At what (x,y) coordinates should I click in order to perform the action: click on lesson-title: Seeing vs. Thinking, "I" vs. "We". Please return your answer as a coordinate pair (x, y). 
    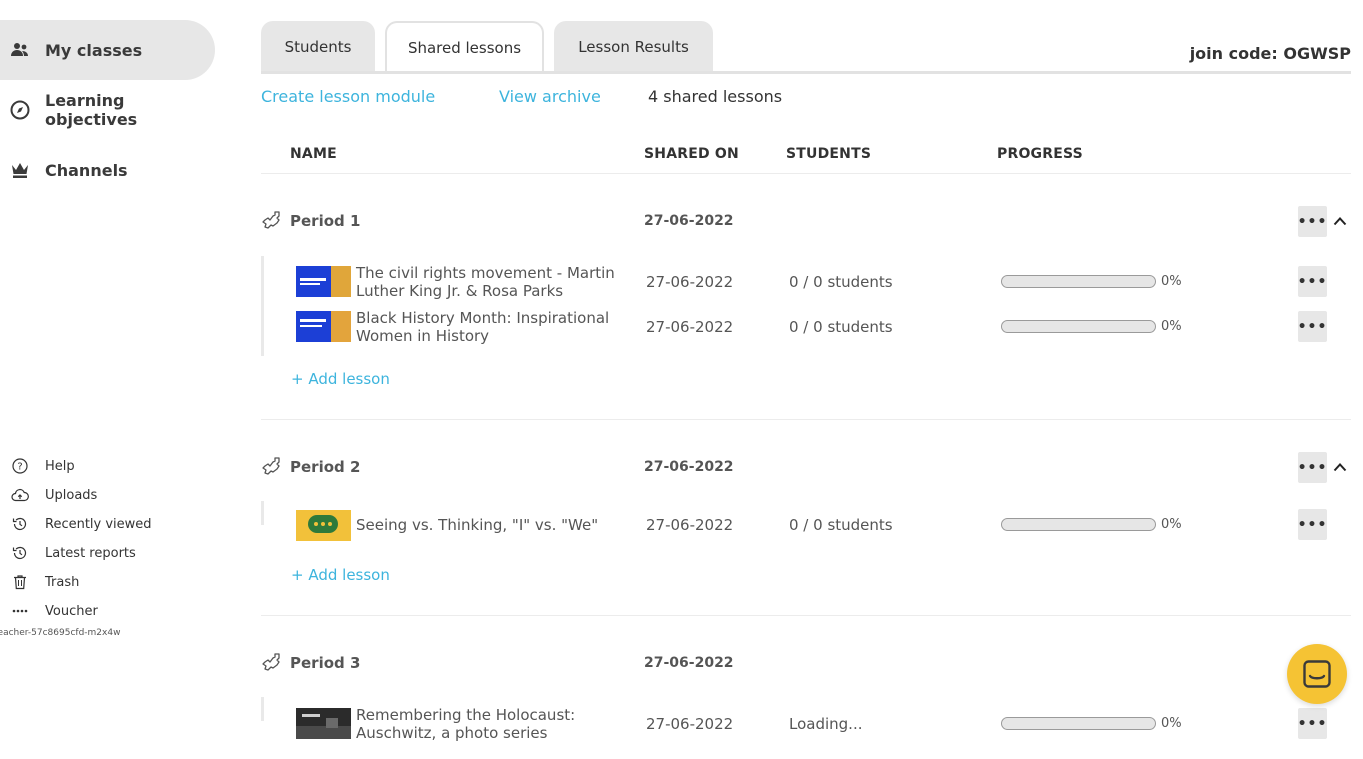
    Looking at the image, I should click on (491, 525).